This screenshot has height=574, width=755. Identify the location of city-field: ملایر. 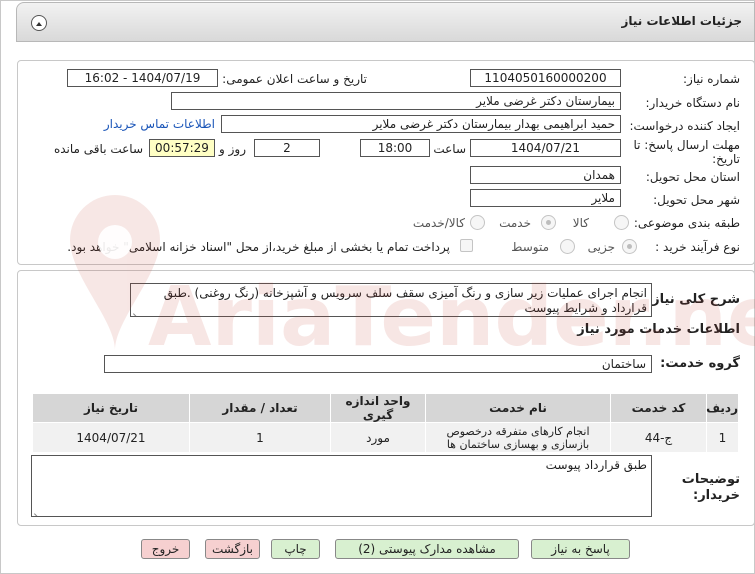
(545, 198).